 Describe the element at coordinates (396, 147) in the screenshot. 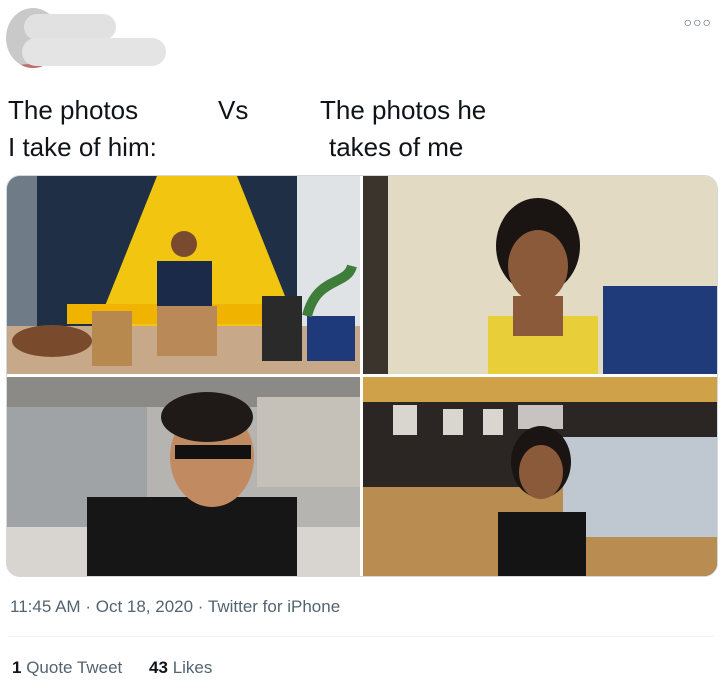

I see `tweet-text-line: takes of me` at that location.